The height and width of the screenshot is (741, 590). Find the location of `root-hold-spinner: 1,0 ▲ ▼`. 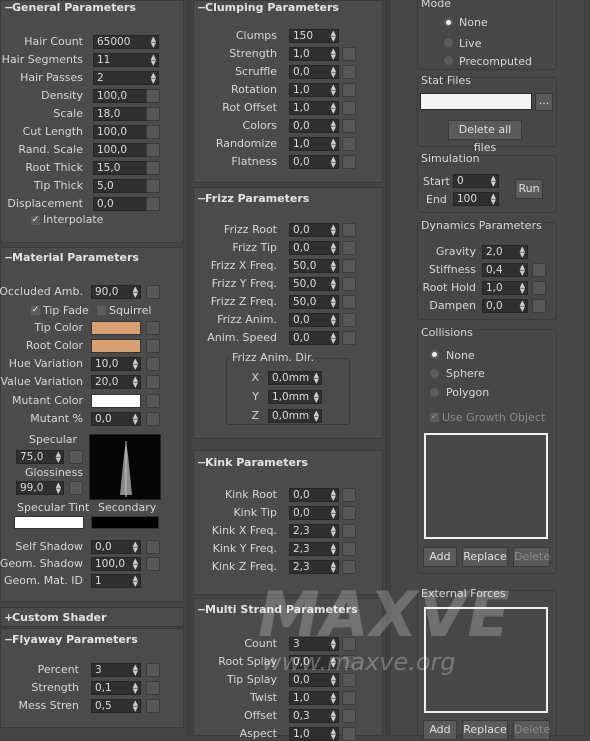

root-hold-spinner: 1,0 ▲ ▼ is located at coordinates (505, 288).